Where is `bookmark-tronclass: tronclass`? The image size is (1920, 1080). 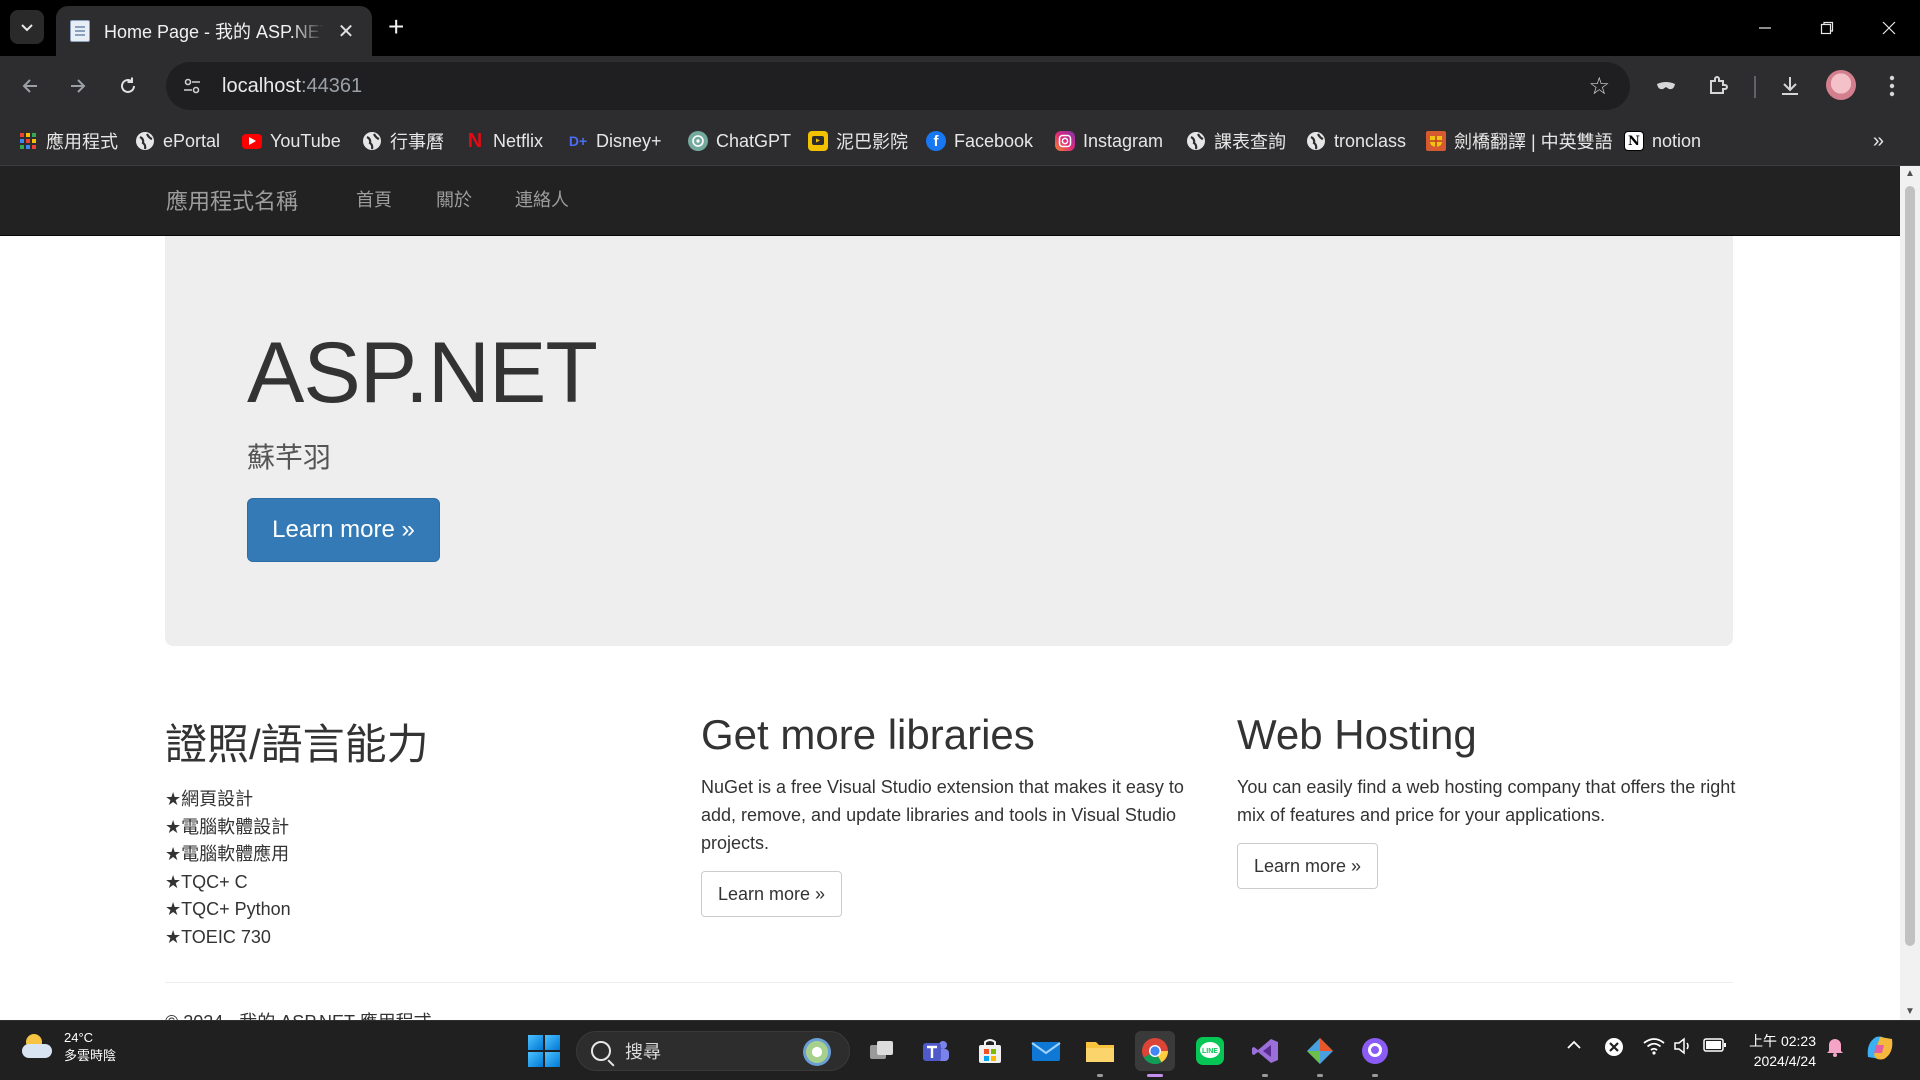
bookmark-tronclass: tronclass is located at coordinates (1356, 141).